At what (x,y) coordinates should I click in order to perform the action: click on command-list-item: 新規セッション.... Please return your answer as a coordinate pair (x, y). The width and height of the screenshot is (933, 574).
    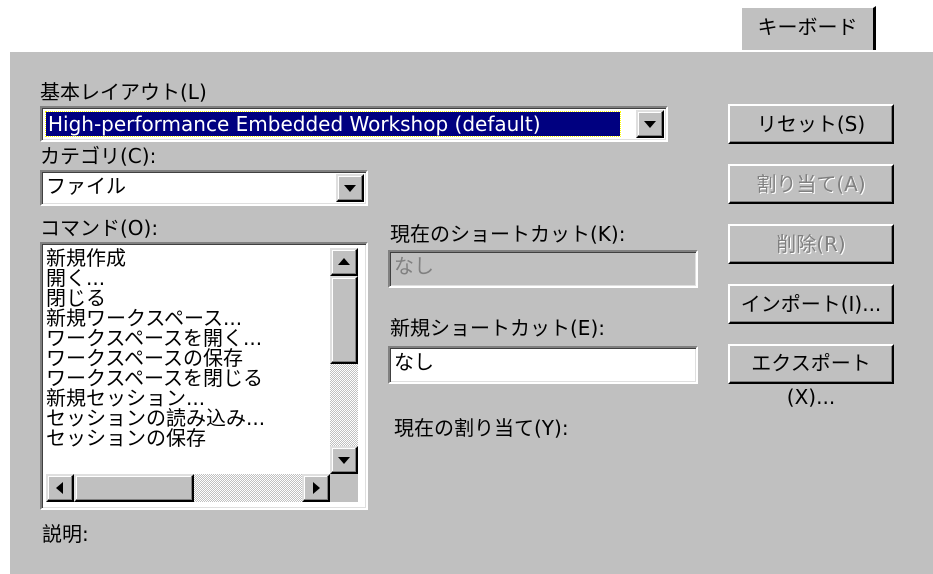
    Looking at the image, I should click on (187, 398).